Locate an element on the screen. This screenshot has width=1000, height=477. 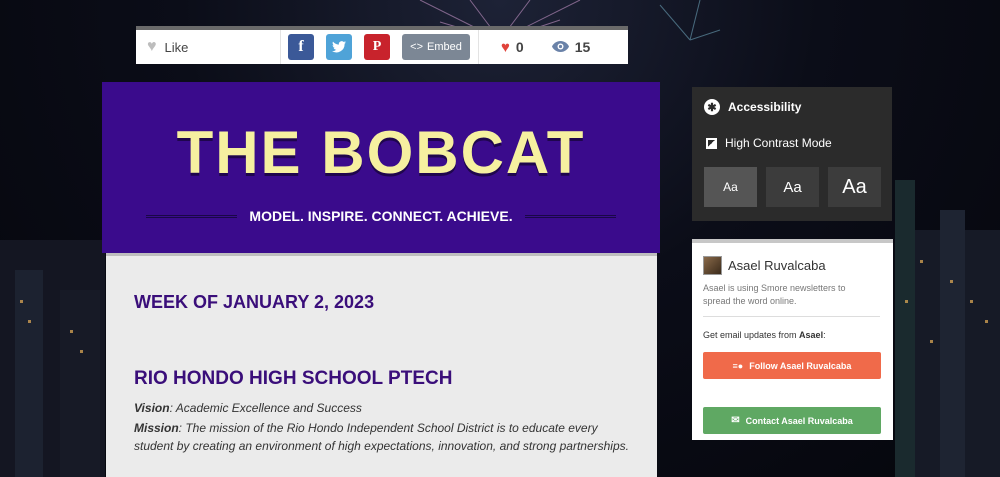
follow-button: ≡● Follow Asael Ruvalcaba is located at coordinates (792, 365).